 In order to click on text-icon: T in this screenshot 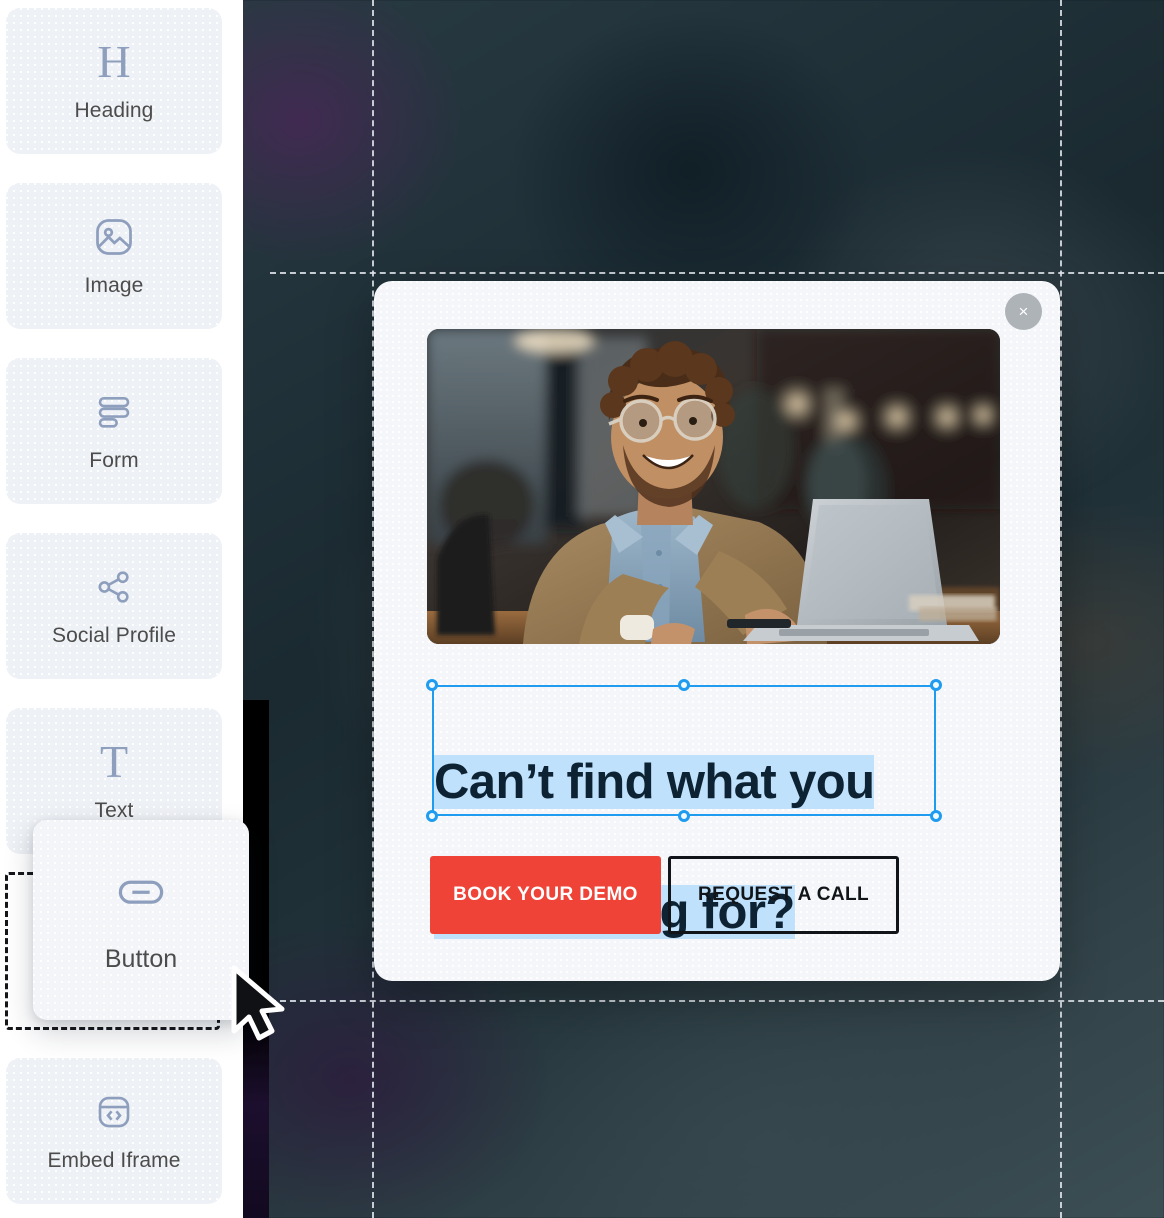, I will do `click(114, 761)`.